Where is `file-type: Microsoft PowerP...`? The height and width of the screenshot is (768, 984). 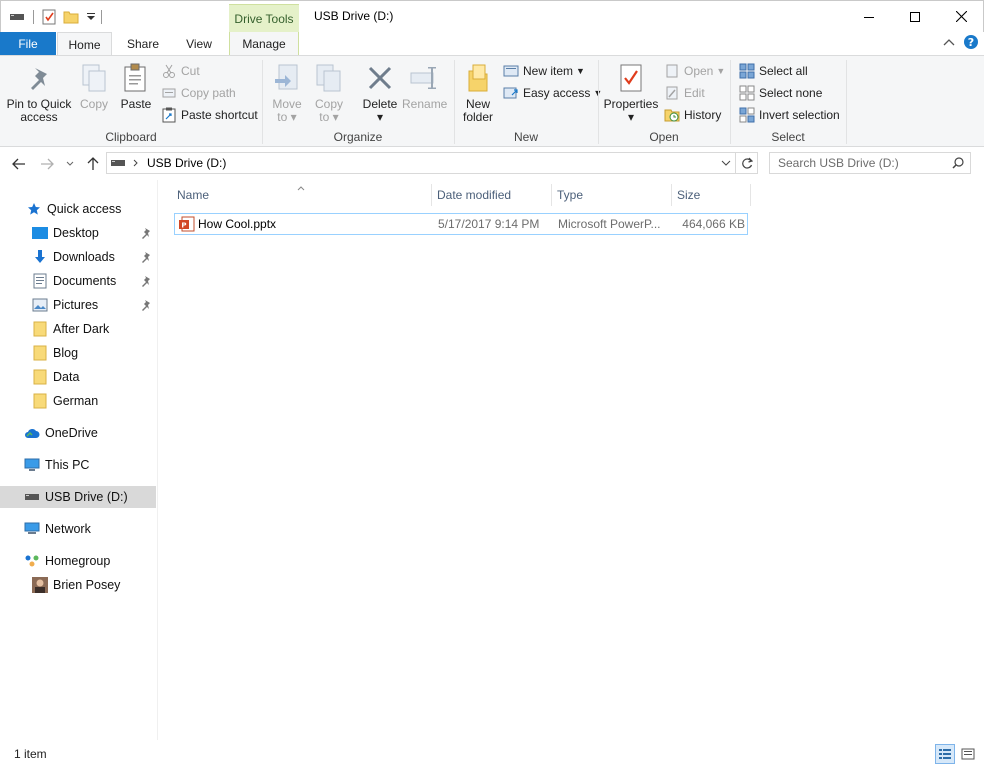
file-type: Microsoft PowerP... is located at coordinates (609, 224).